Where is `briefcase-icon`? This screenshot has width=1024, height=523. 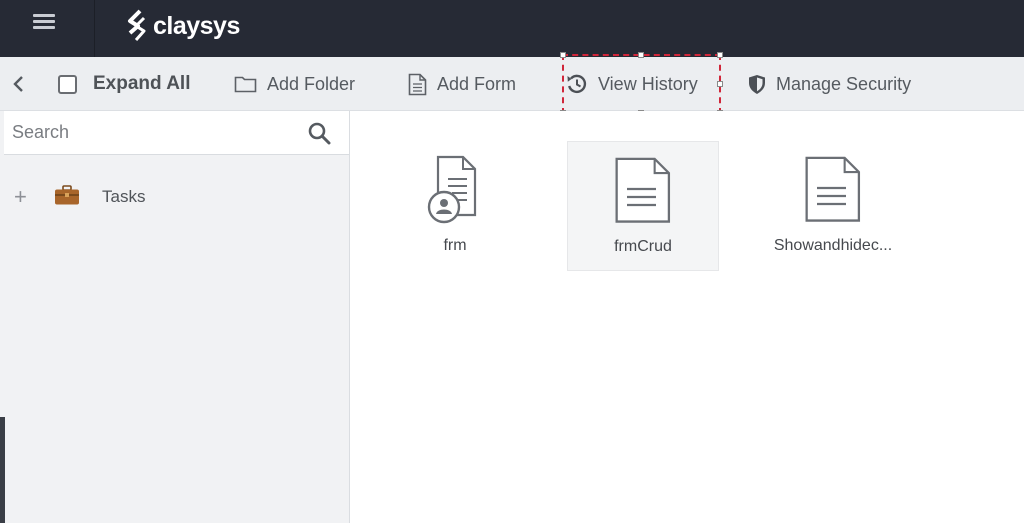 briefcase-icon is located at coordinates (67, 197).